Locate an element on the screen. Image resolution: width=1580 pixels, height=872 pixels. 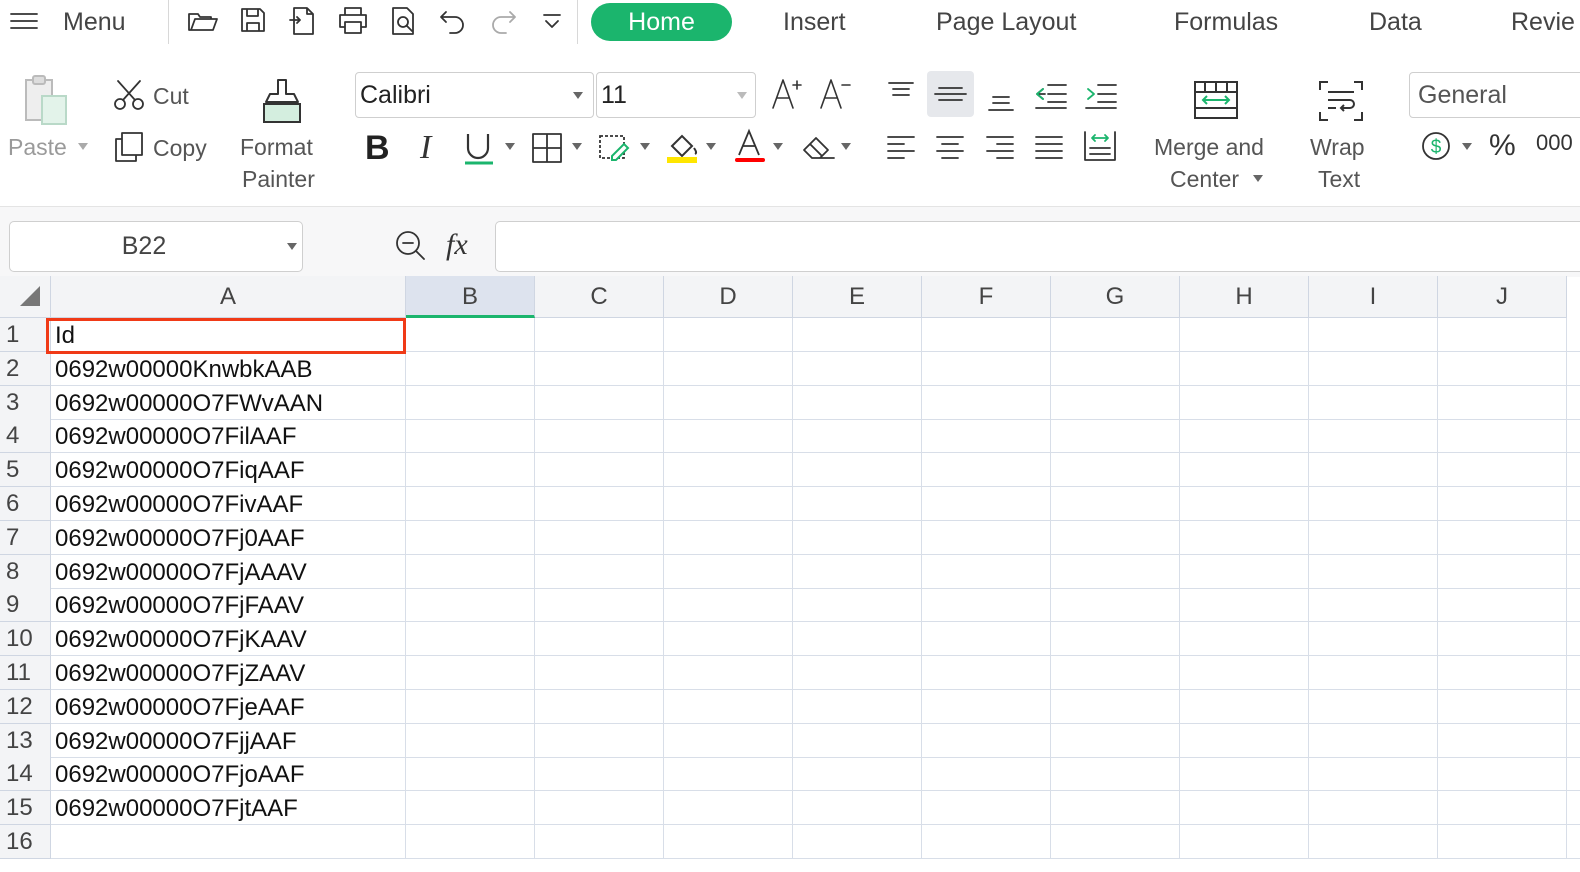
column-header-c: C is located at coordinates (599, 297).